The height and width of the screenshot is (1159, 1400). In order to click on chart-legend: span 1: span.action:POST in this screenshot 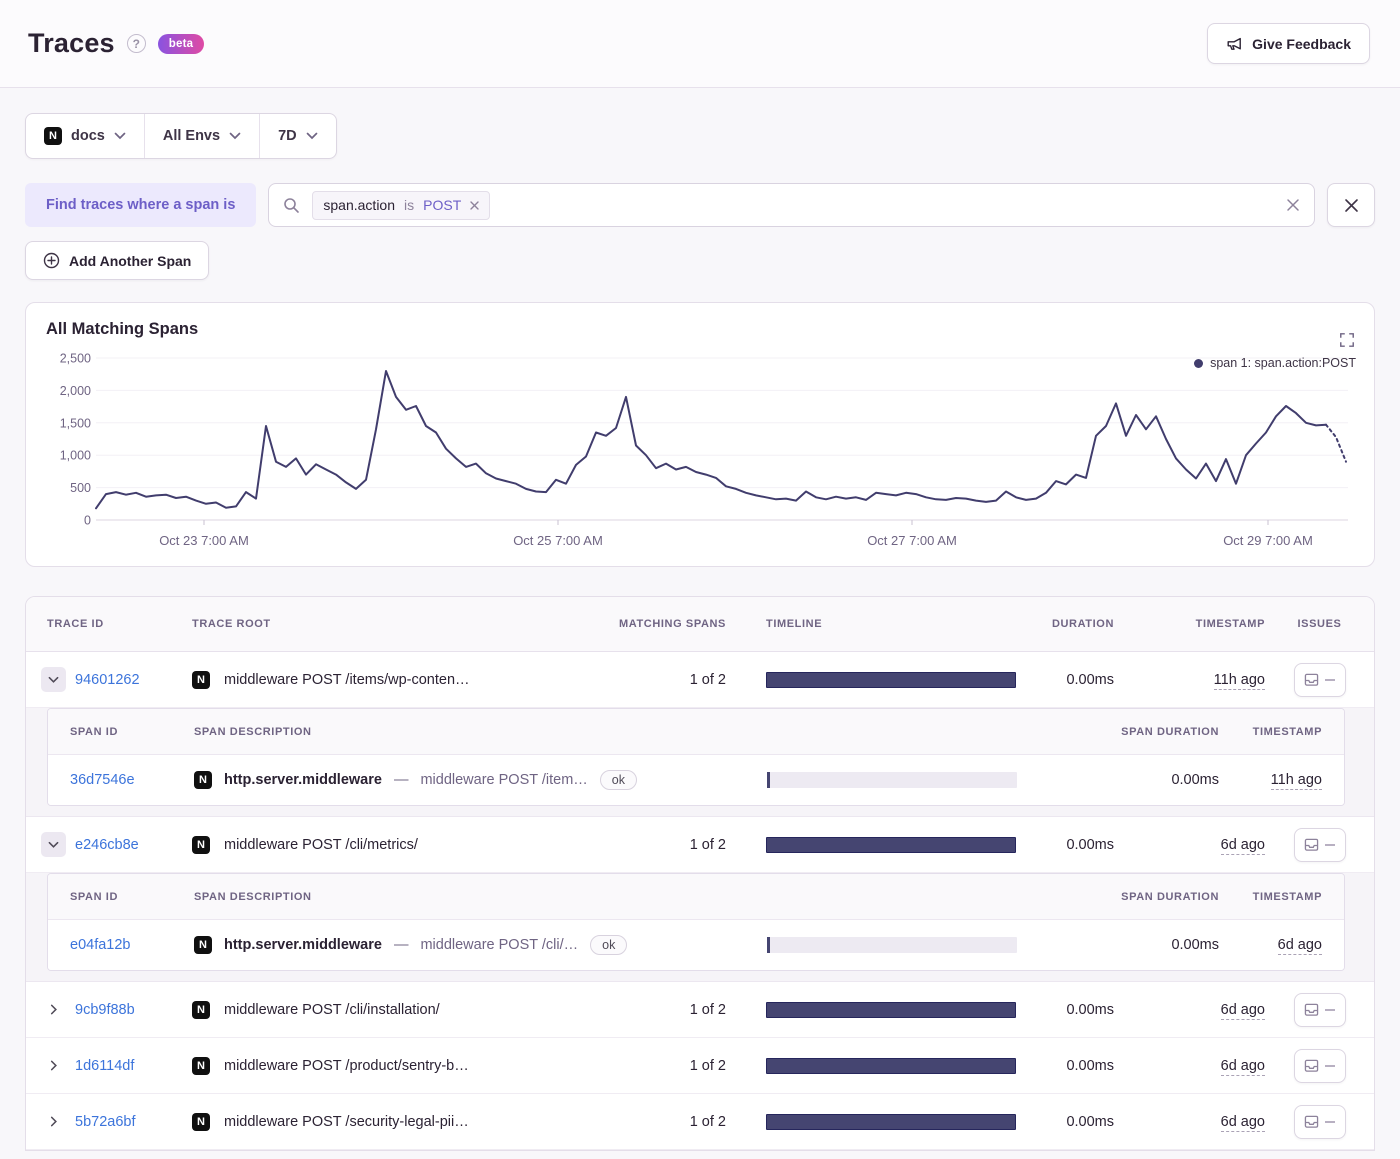, I will do `click(1275, 363)`.